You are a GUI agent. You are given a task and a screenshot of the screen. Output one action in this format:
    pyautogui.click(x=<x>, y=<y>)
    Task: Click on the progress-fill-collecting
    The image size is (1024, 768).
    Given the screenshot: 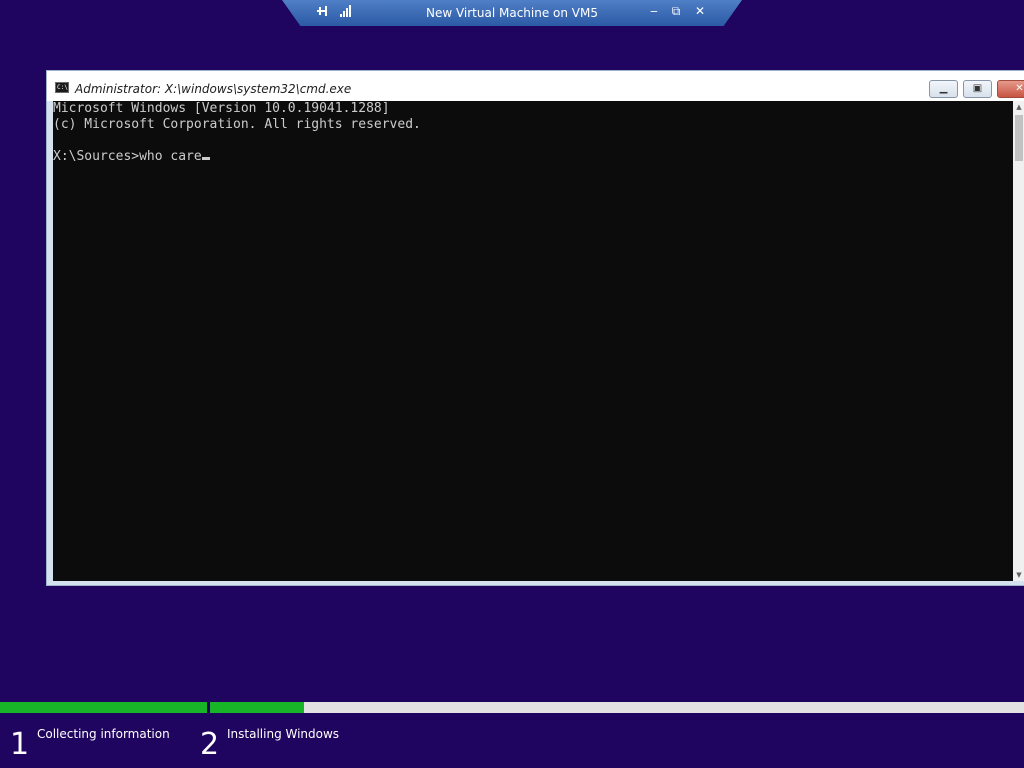 What is the action you would take?
    pyautogui.click(x=103, y=707)
    